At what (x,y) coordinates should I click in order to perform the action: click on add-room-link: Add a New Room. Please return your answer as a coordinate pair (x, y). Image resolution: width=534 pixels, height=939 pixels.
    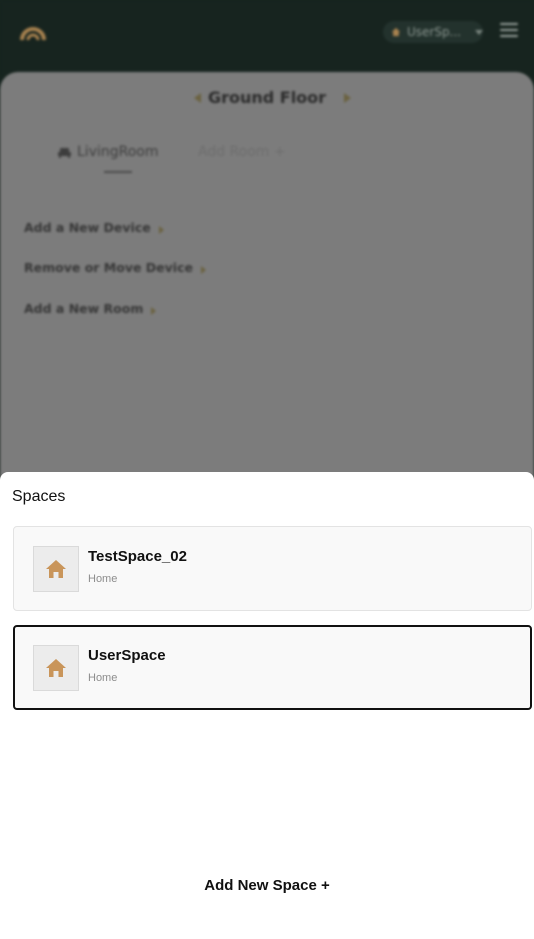
    Looking at the image, I should click on (90, 308).